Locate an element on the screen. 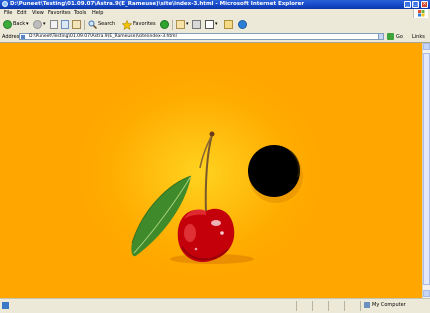  vertical-scrollbar is located at coordinates (426, 170).